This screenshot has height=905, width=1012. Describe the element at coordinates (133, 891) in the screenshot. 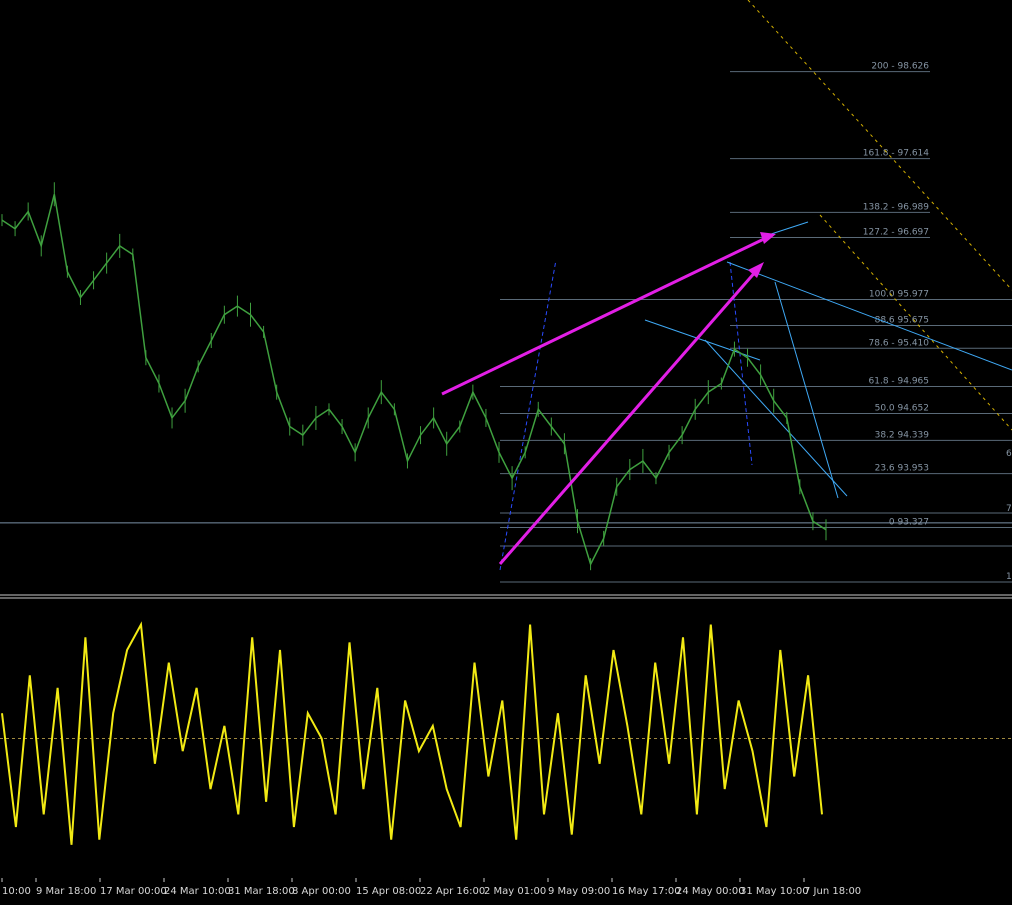

I see `x-tick-label: 17 Mar 00:00` at that location.